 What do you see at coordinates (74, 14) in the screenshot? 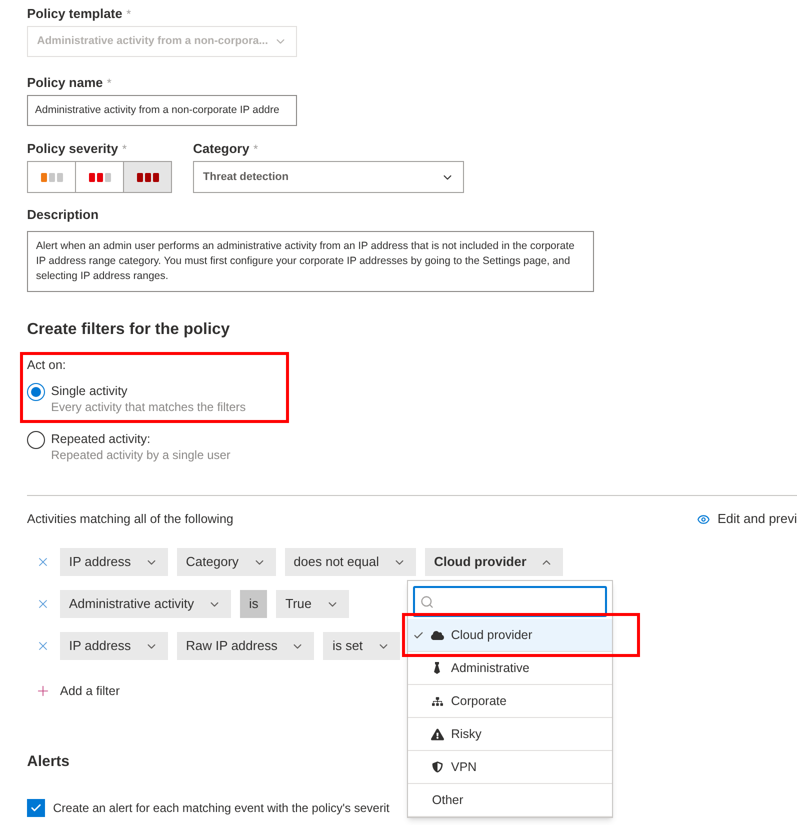
I see `field-label: Policy template` at bounding box center [74, 14].